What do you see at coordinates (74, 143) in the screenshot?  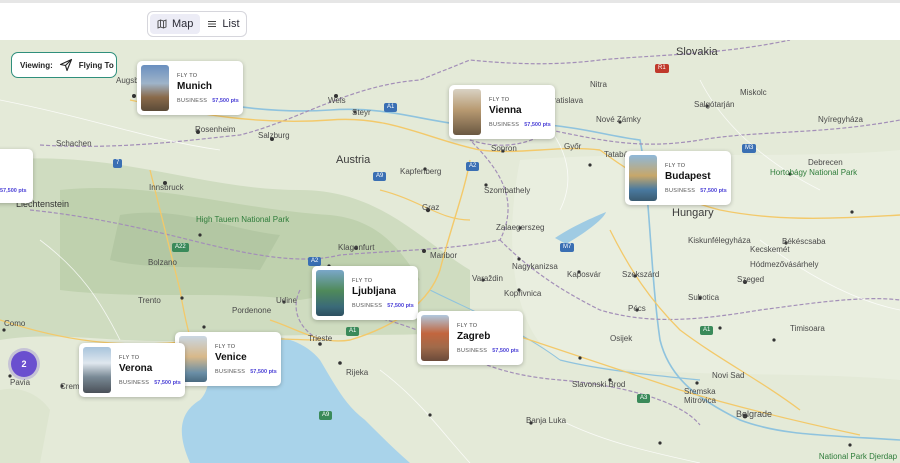 I see `map-label-schachen: Schachen` at bounding box center [74, 143].